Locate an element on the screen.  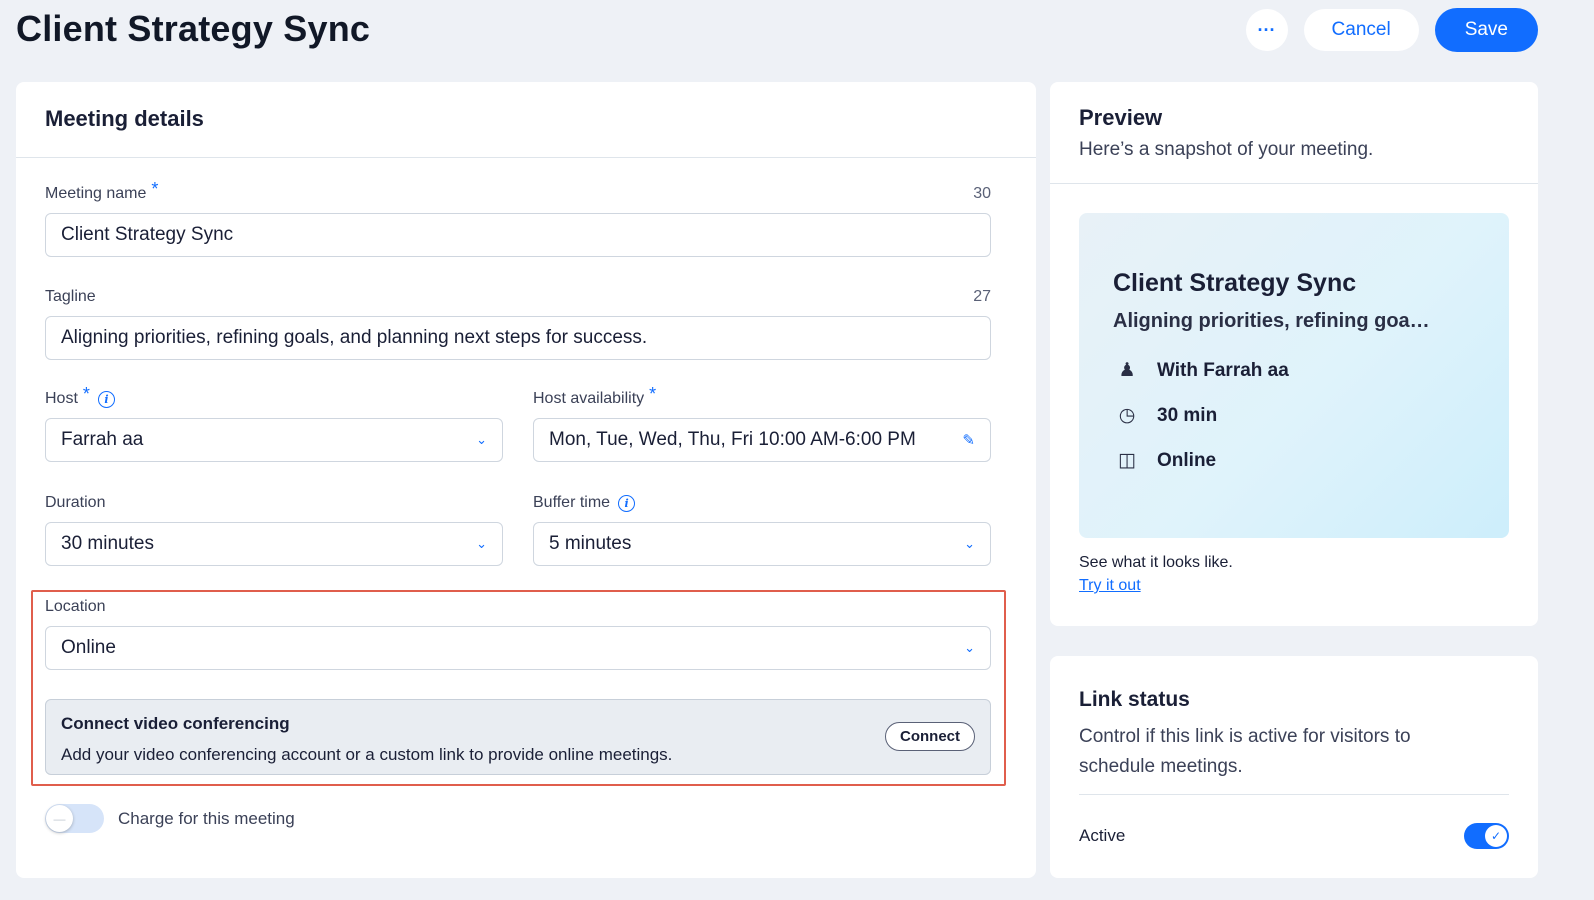
location-field: Location Online ⌄ is located at coordinates (518, 633).